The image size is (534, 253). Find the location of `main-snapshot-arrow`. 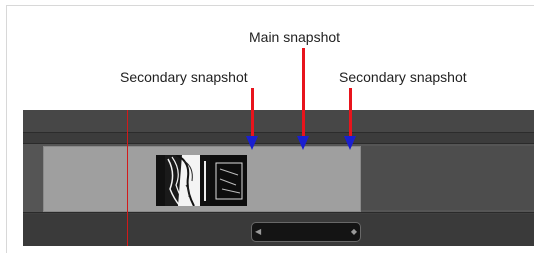

main-snapshot-arrow is located at coordinates (303, 92).